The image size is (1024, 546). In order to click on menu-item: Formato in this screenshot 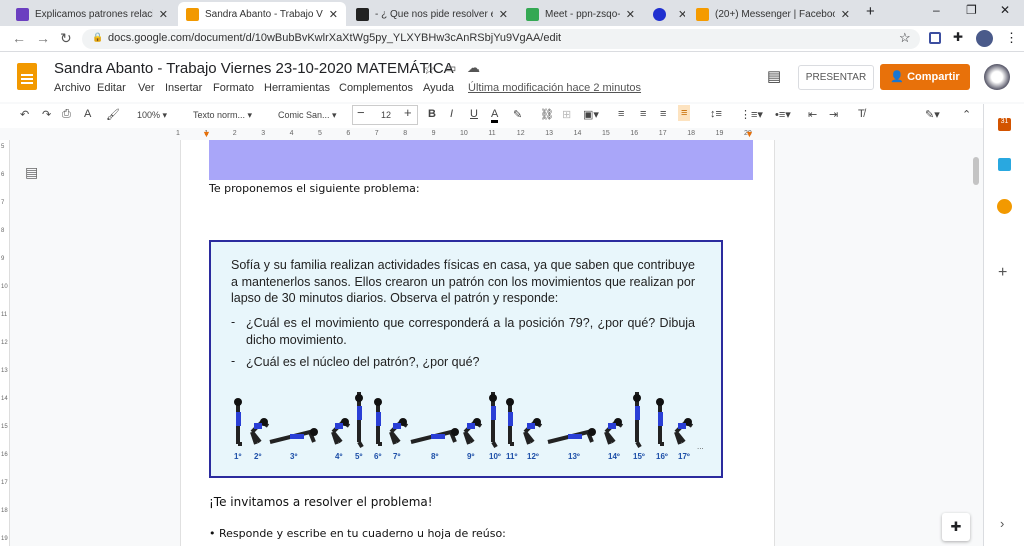, I will do `click(233, 88)`.